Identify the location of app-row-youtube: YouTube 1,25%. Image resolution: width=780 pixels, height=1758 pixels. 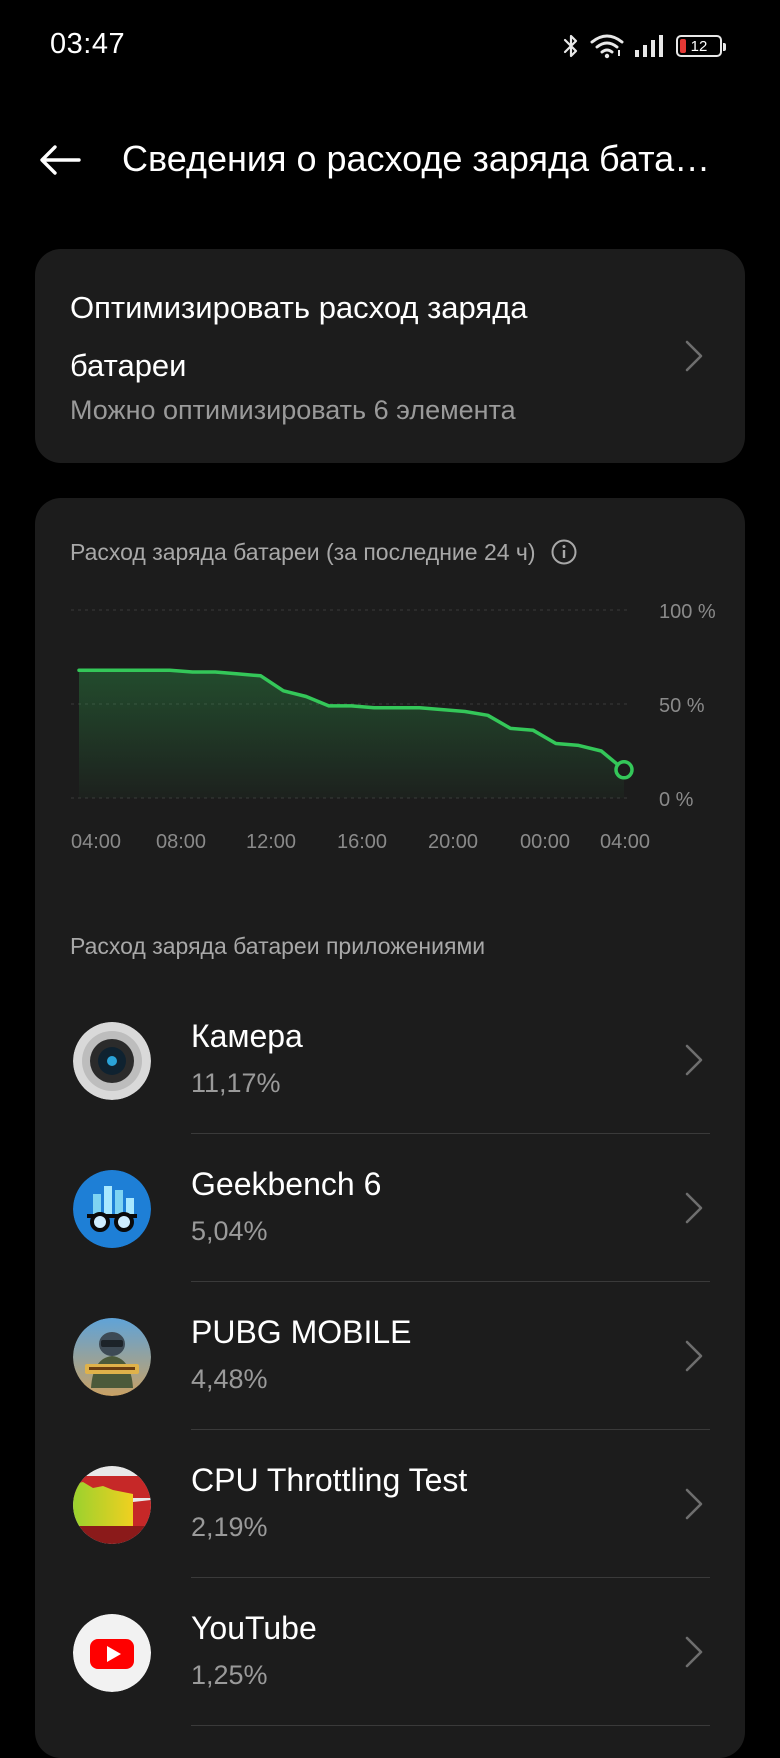
(390, 1652).